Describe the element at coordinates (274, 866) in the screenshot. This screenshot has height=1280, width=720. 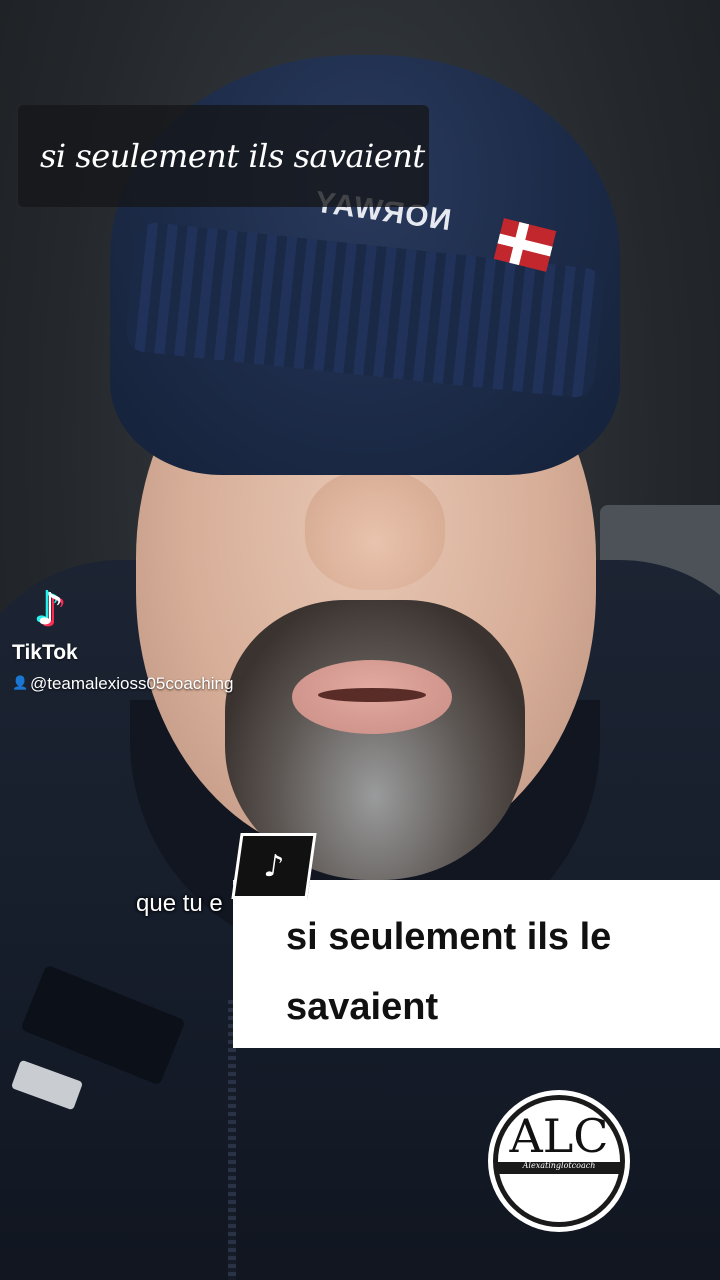
I see `tiktok-card-icon: ♪` at that location.